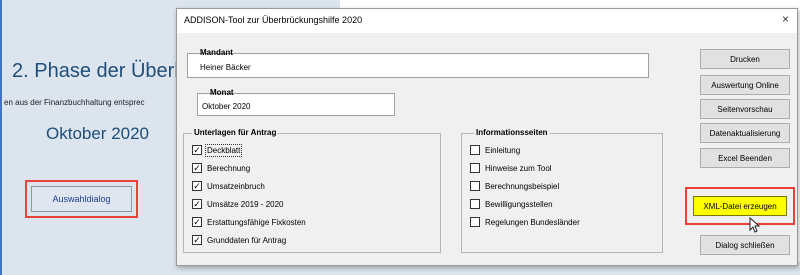  I want to click on checkbox-label: Berechnungsbeispiel, so click(522, 186).